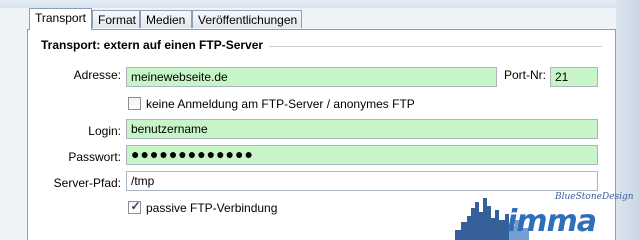 Image resolution: width=640 pixels, height=240 pixels. What do you see at coordinates (211, 208) in the screenshot?
I see `passive-ftp-label: passive FTP-Verbindung` at bounding box center [211, 208].